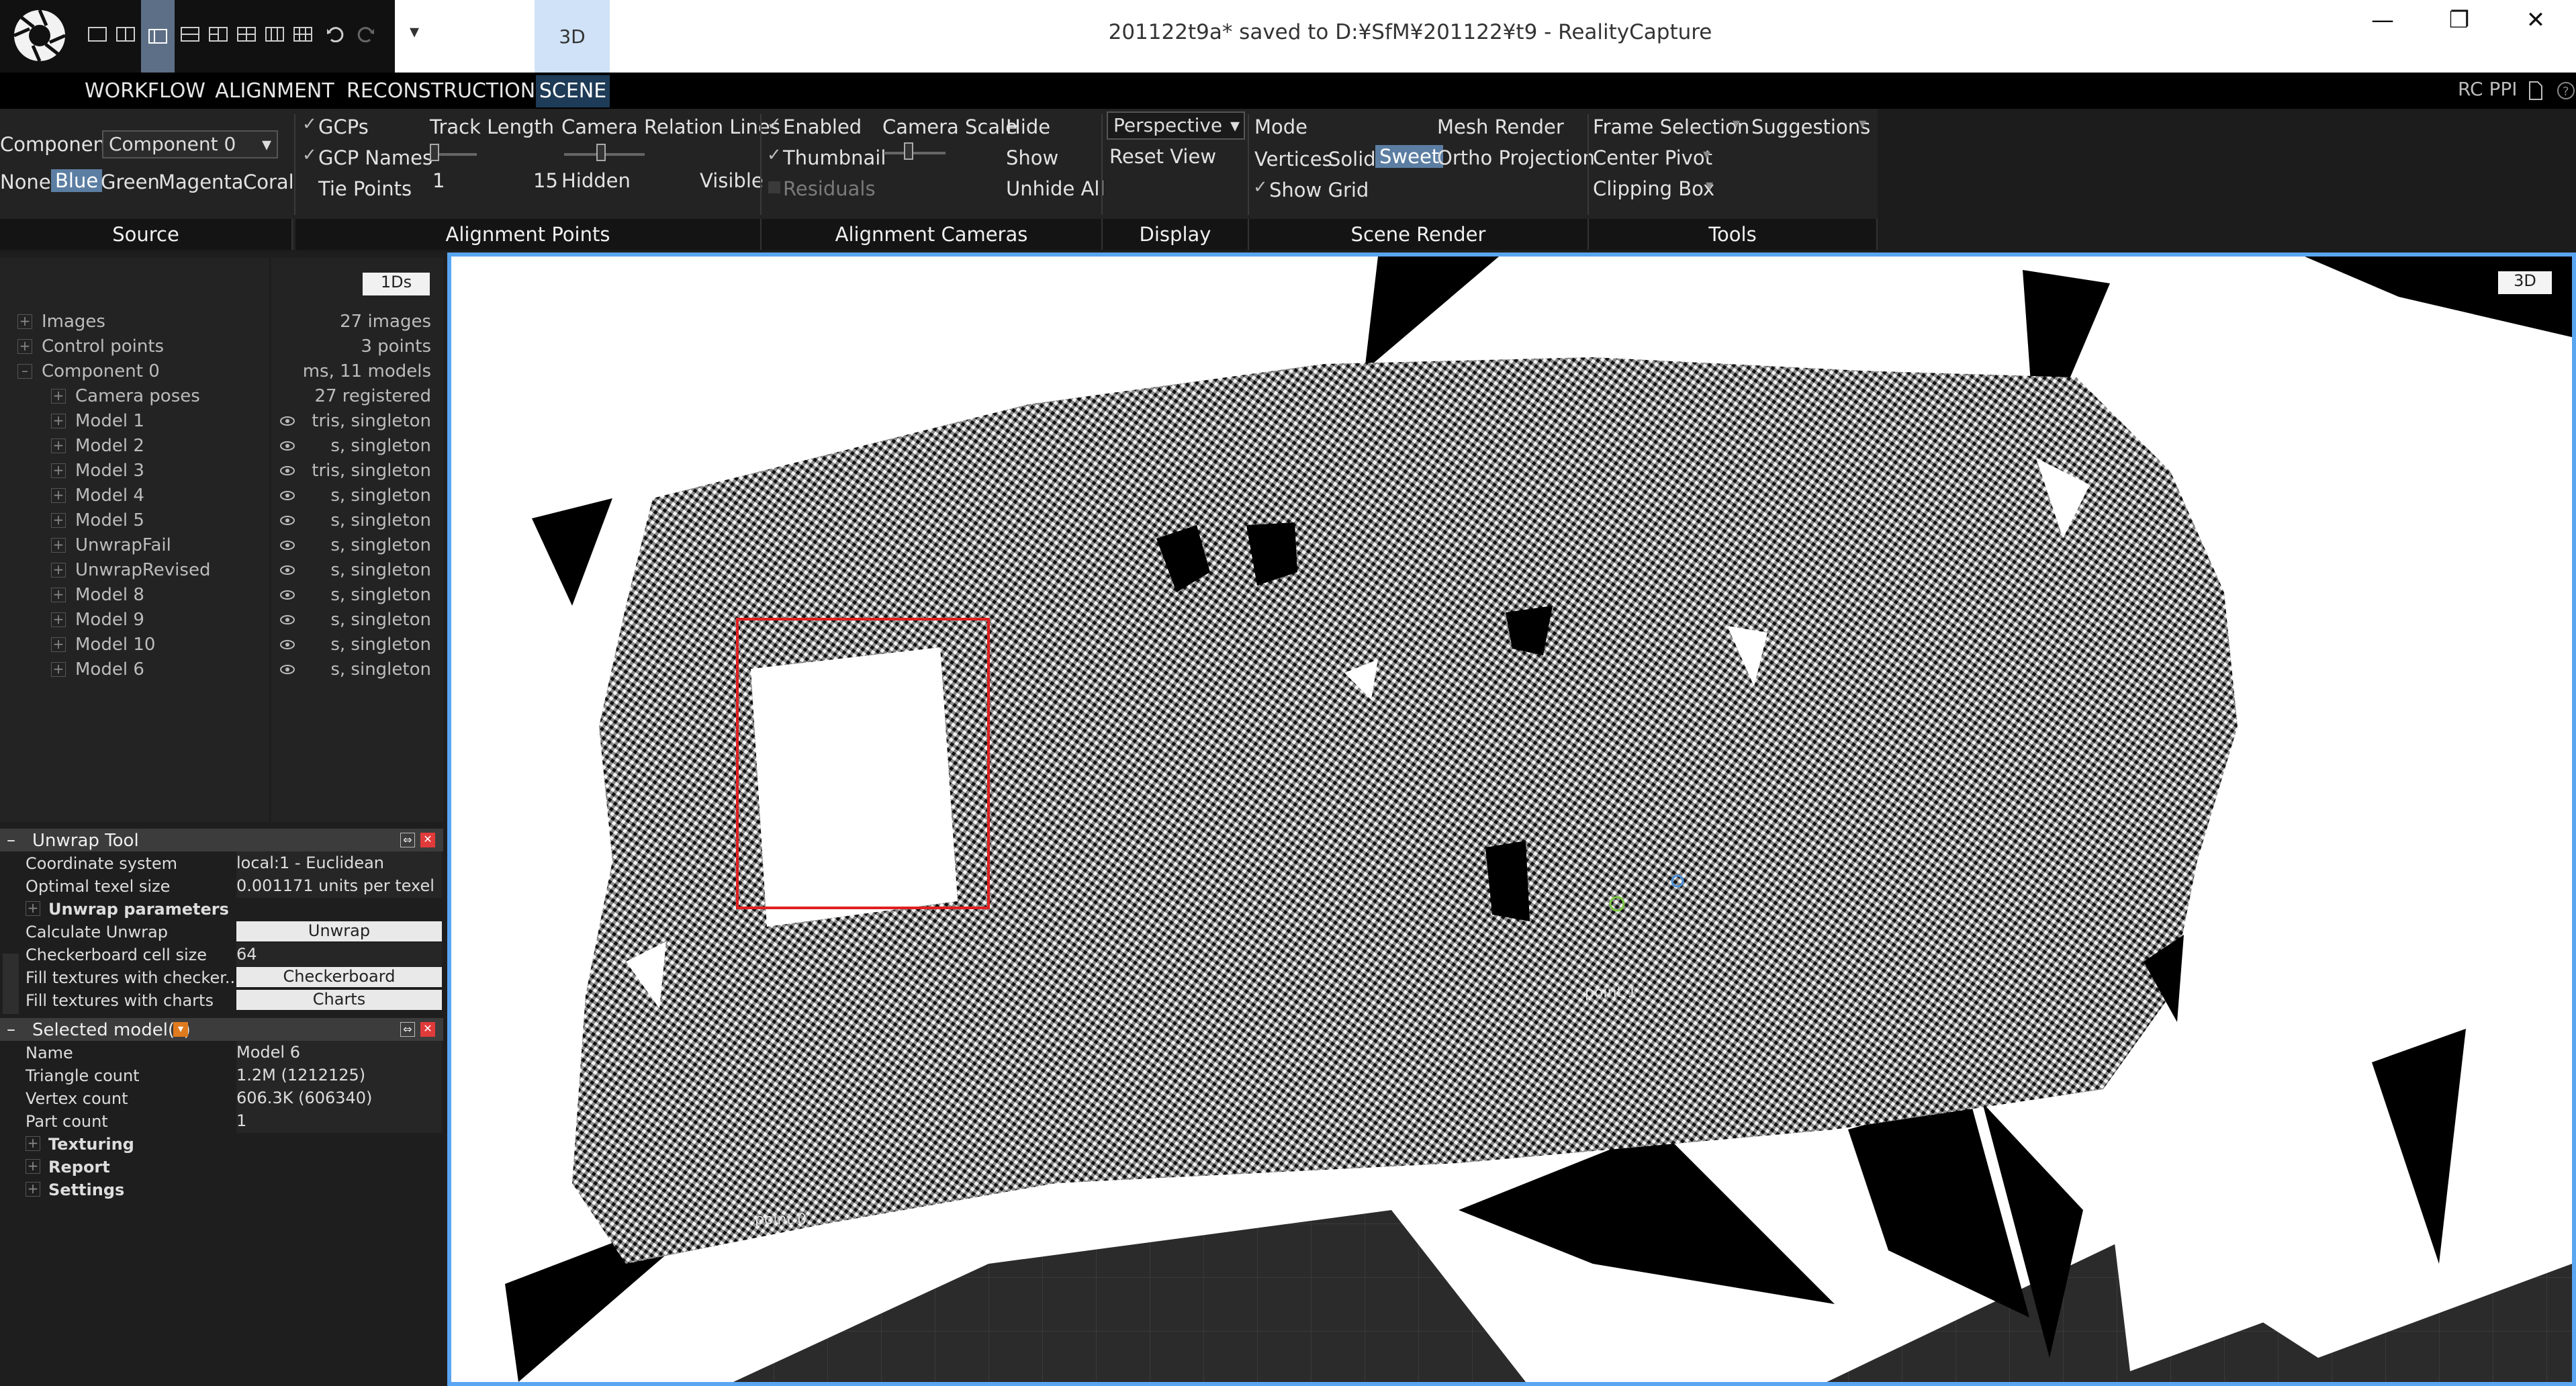 The image size is (2576, 1386). What do you see at coordinates (1028, 127) in the screenshot?
I see `hide-button: Hide` at bounding box center [1028, 127].